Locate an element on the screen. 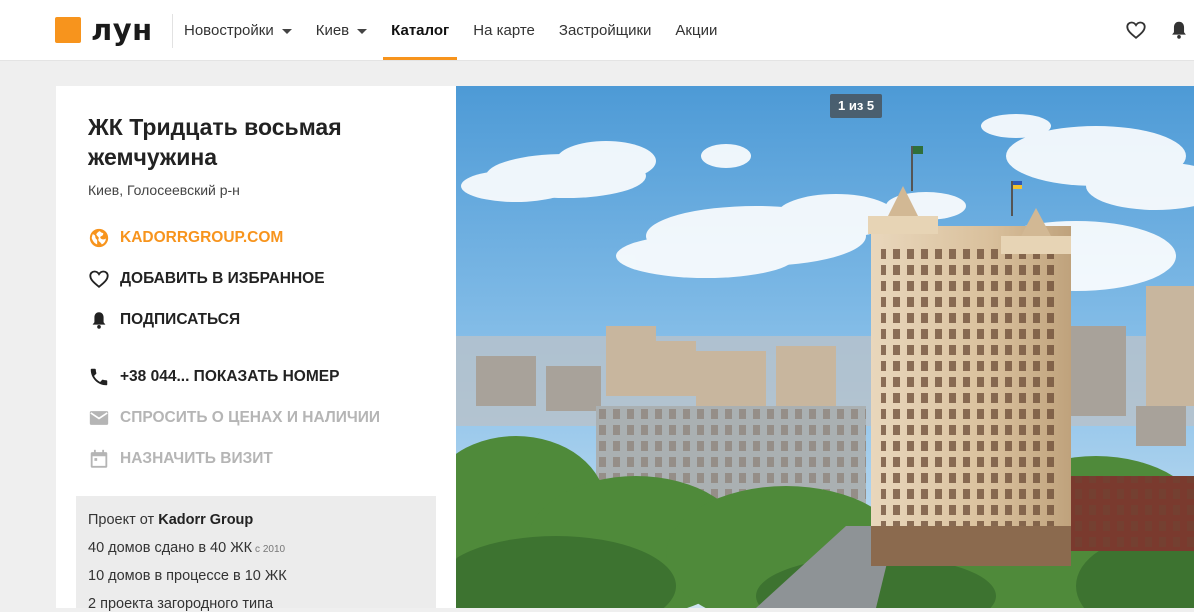 Image resolution: width=1194 pixels, height=612 pixels. show-phone-button: +38 044... ПОКАЗАТЬ НОМЕР is located at coordinates (213, 377).